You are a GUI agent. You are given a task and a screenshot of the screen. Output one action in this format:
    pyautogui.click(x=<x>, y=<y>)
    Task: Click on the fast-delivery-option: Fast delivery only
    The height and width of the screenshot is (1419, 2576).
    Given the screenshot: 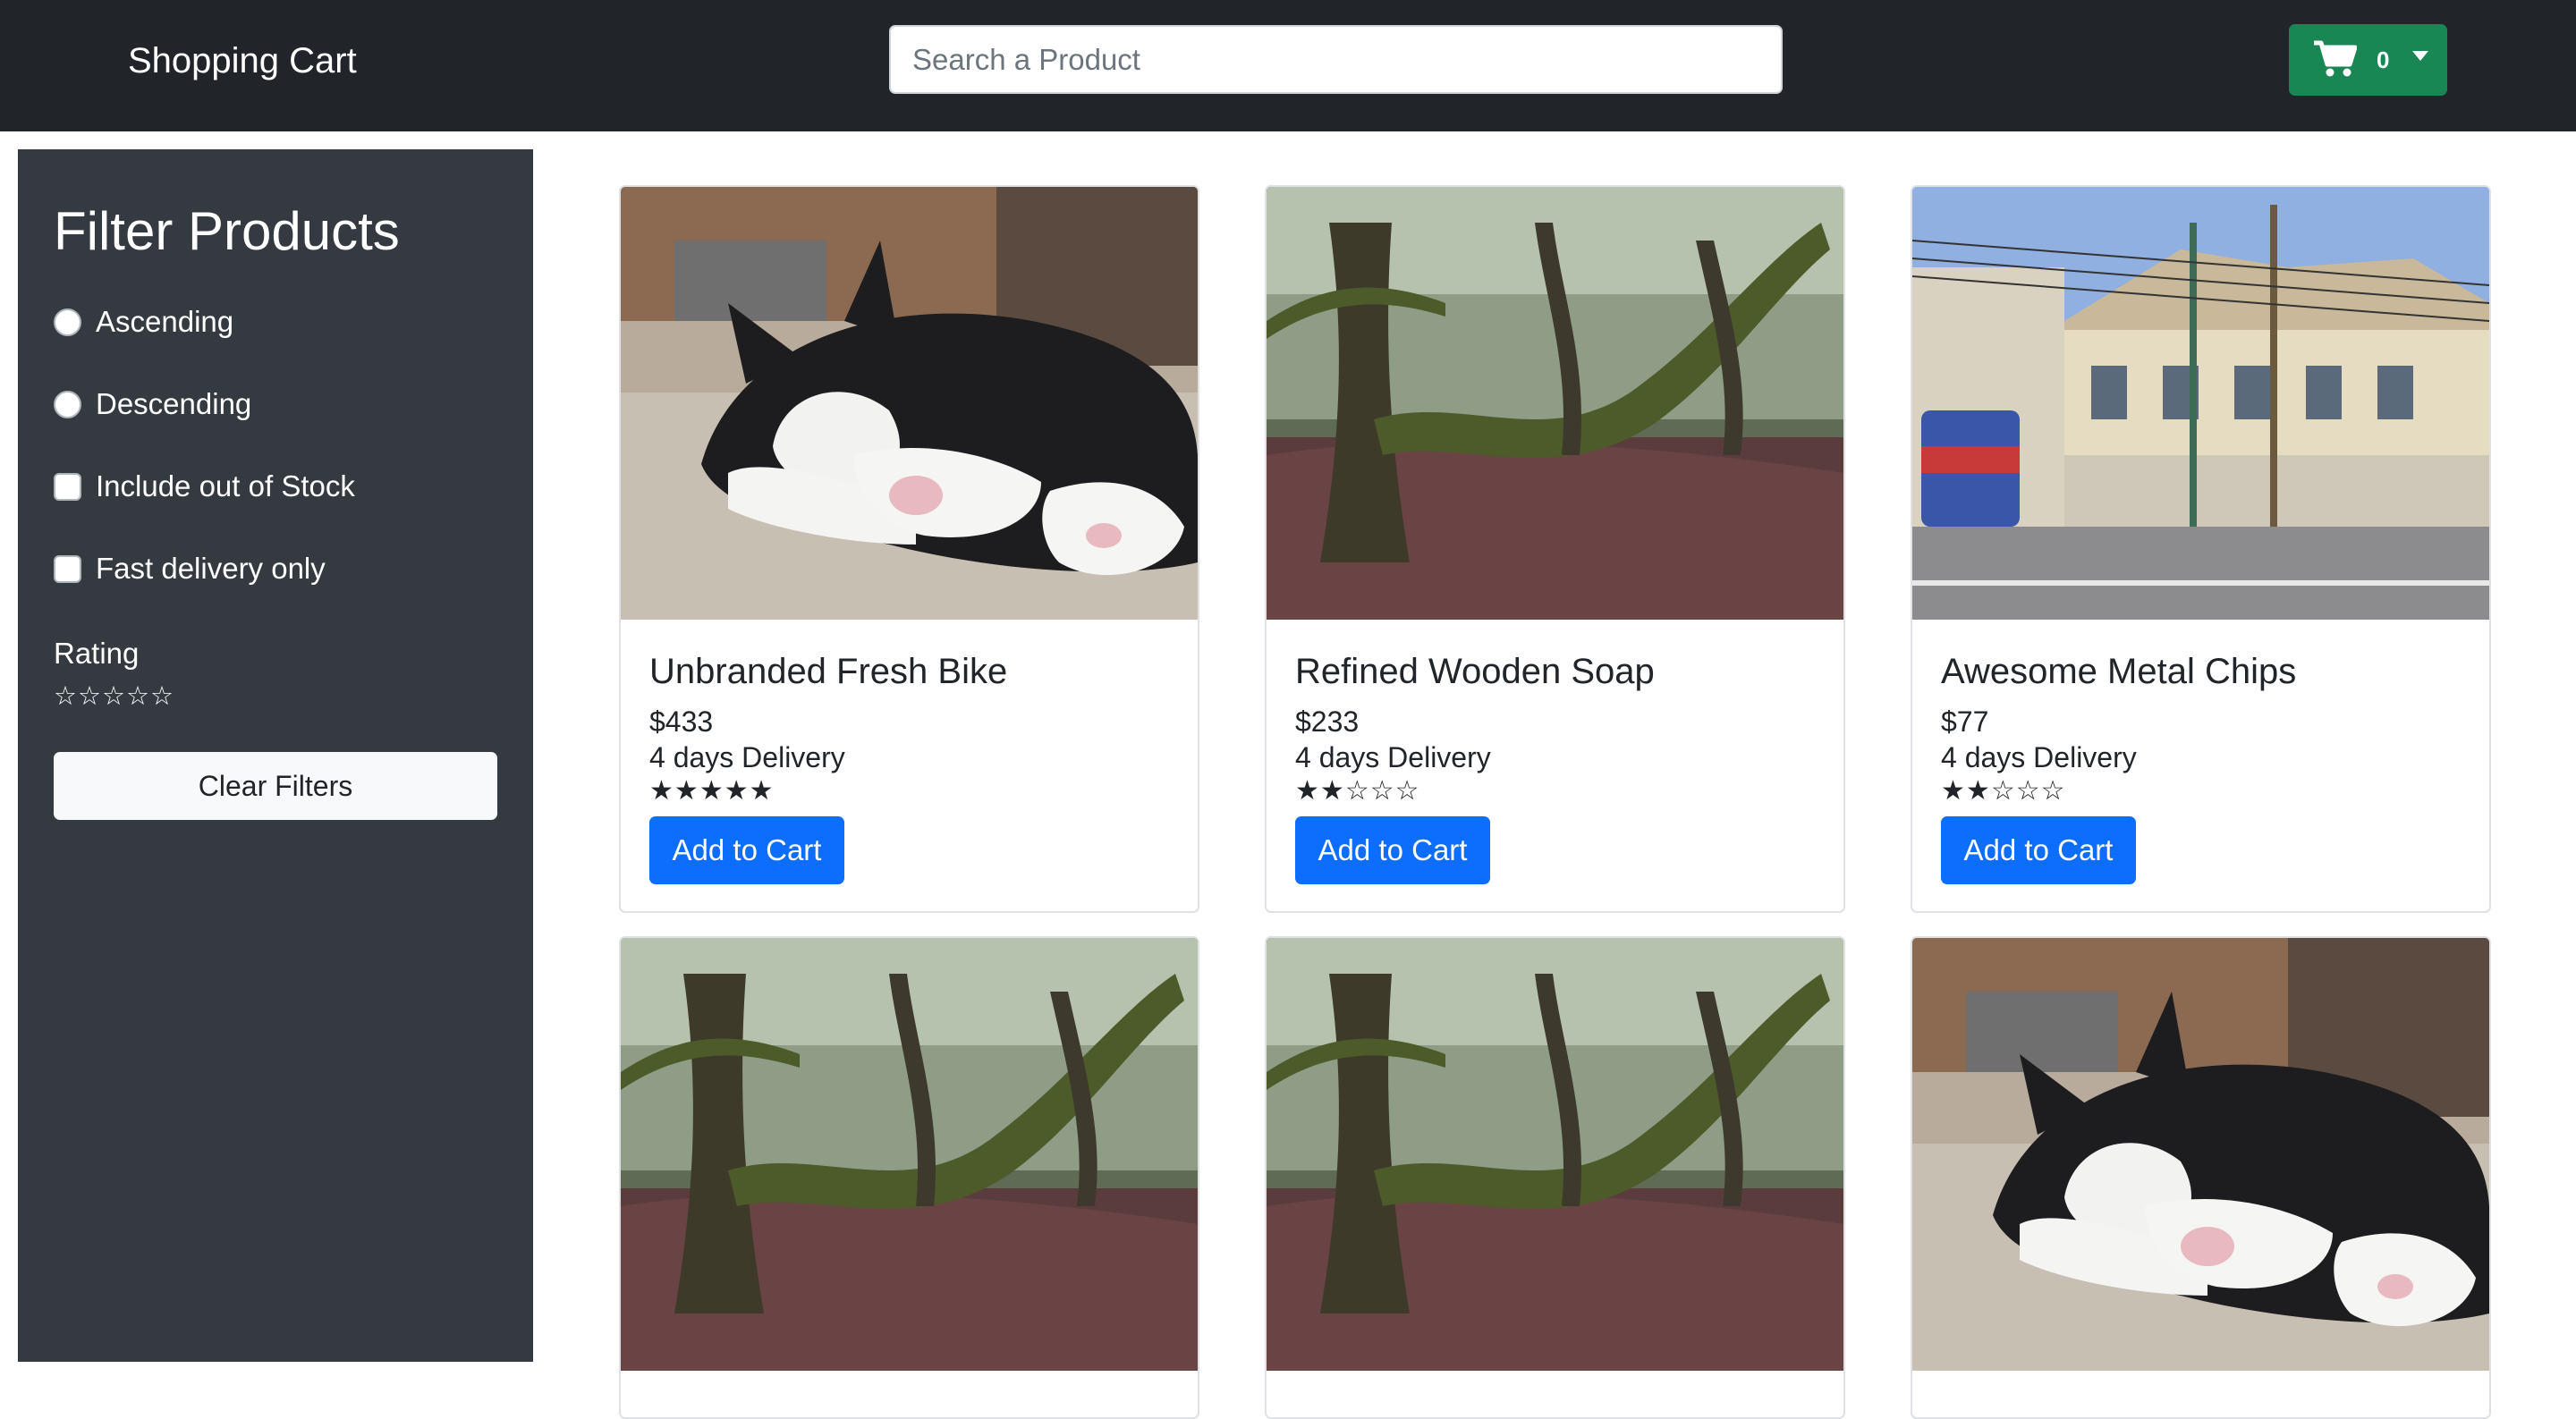 What is the action you would take?
    pyautogui.click(x=190, y=568)
    